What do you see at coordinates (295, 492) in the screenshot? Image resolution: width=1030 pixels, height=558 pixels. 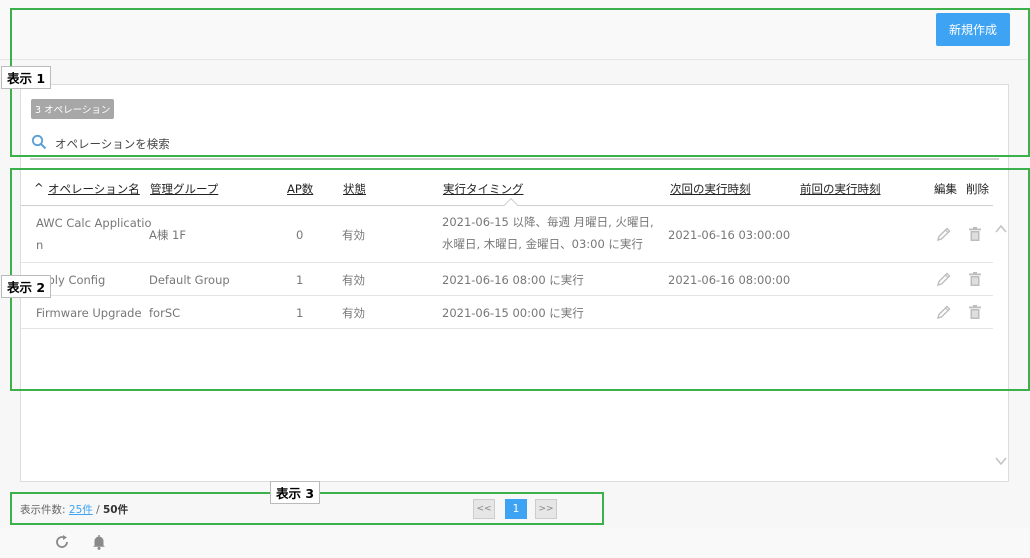 I see `annotation-label-3: 表示 3` at bounding box center [295, 492].